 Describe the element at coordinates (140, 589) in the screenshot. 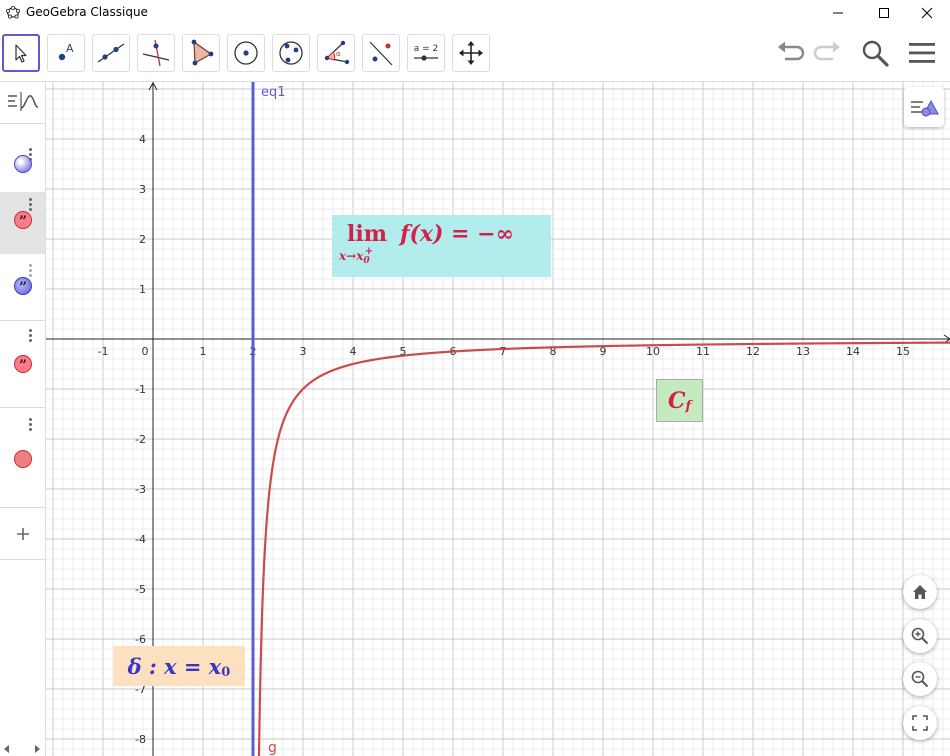

I see `y-tick-label: -5` at that location.